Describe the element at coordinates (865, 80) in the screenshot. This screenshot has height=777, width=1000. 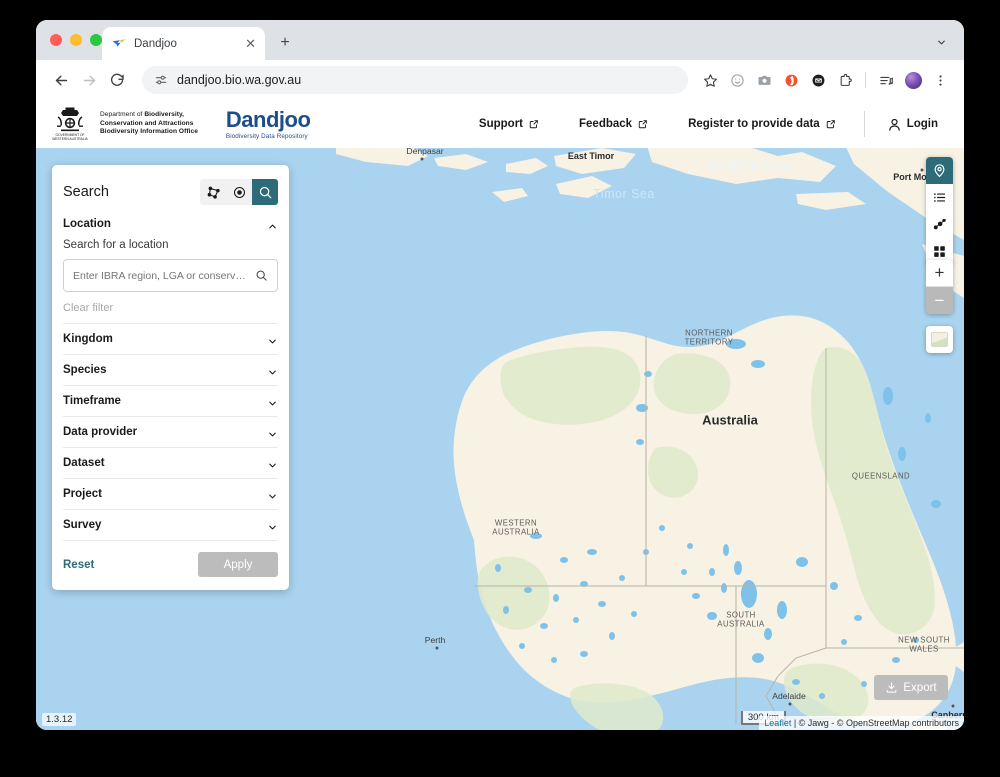
I see `toolbar-divider` at that location.